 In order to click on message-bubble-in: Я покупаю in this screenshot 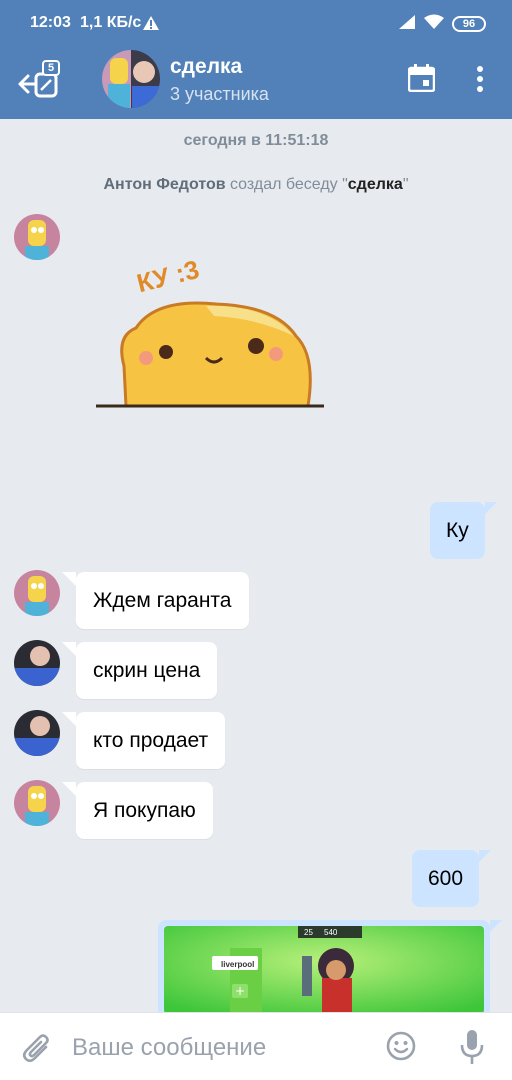, I will do `click(137, 810)`.